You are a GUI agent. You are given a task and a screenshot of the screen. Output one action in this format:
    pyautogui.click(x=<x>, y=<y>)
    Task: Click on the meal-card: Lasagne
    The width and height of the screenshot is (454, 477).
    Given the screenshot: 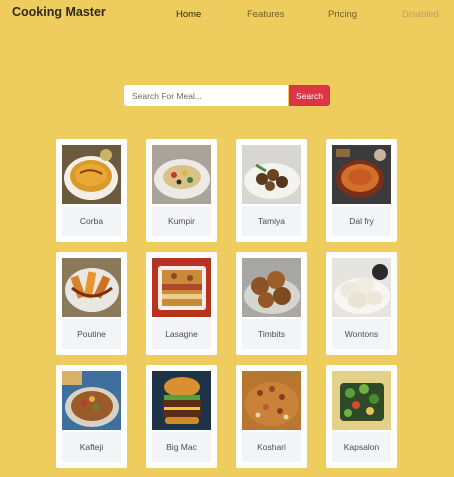 What is the action you would take?
    pyautogui.click(x=181, y=303)
    